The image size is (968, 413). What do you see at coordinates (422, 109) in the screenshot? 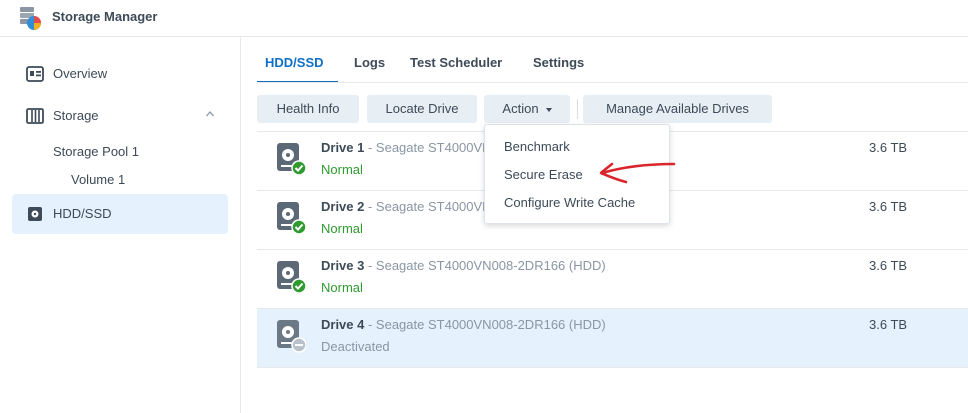
I see `locate-drive-button: Locate Drive` at bounding box center [422, 109].